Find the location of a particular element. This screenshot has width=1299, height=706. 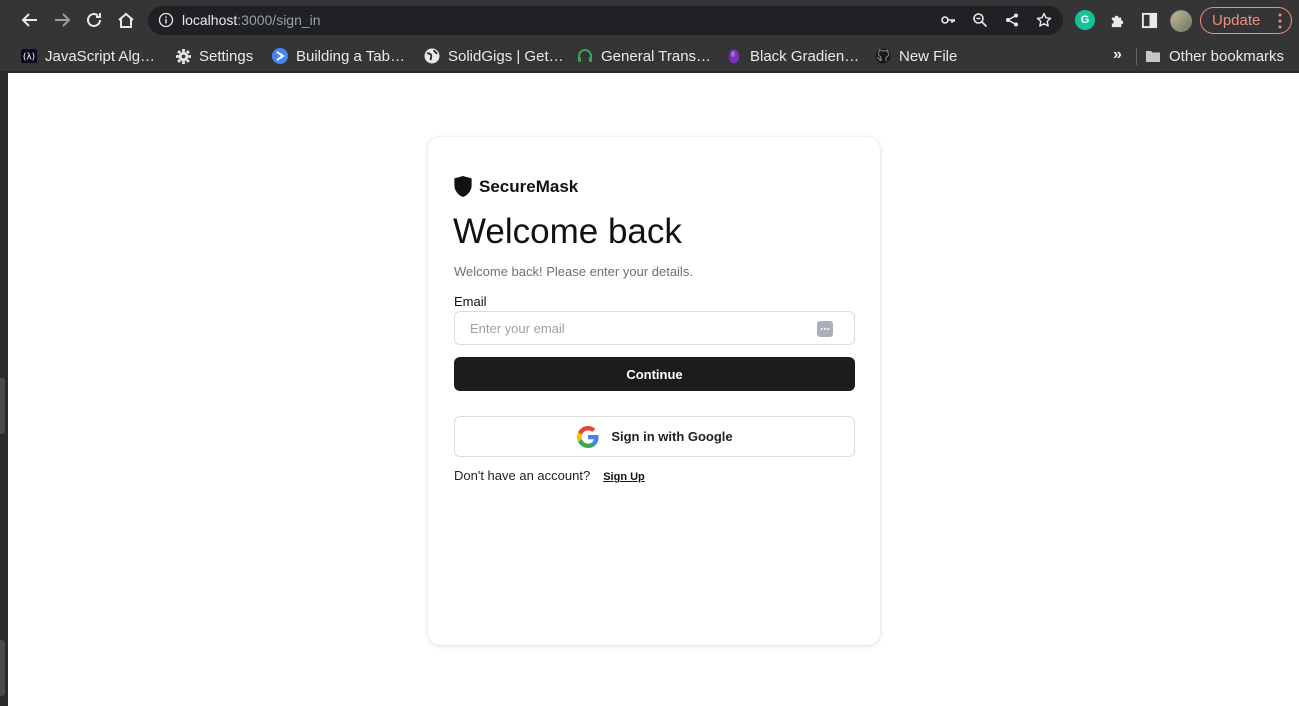

forward-arrow-icon is located at coordinates (63, 20).